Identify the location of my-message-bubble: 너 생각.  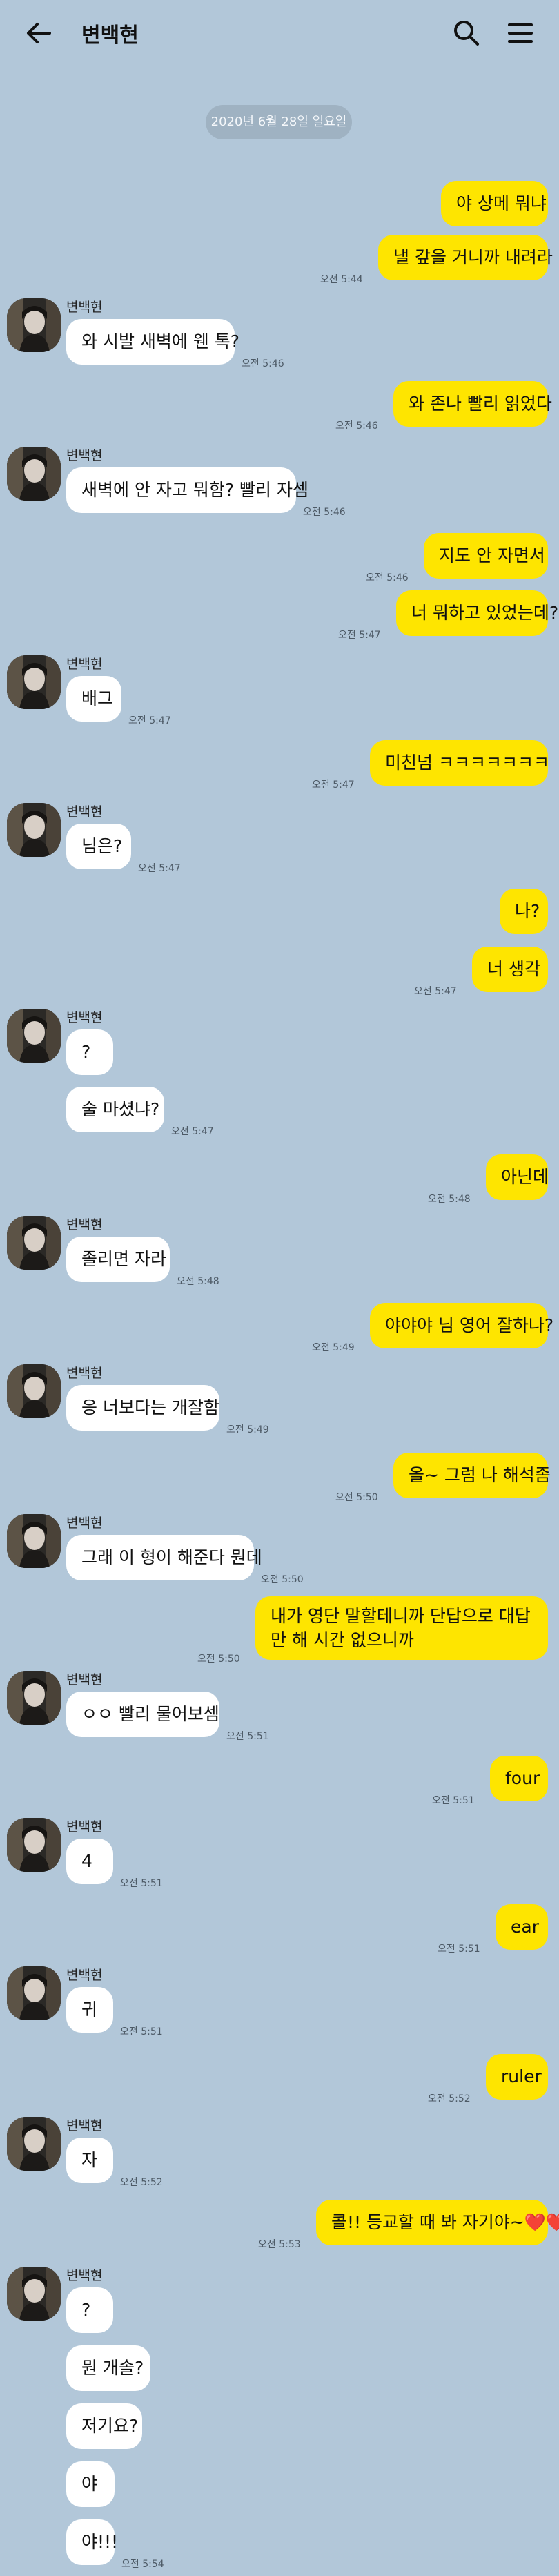
(510, 970).